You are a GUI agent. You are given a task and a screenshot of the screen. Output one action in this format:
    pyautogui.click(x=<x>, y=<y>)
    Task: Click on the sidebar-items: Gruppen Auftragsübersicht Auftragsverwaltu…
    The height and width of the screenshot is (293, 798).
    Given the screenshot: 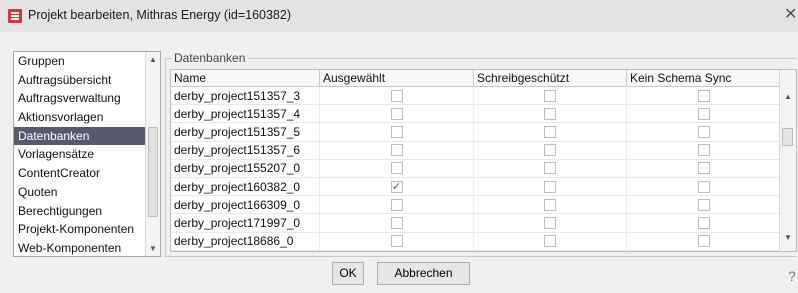 What is the action you would take?
    pyautogui.click(x=80, y=154)
    